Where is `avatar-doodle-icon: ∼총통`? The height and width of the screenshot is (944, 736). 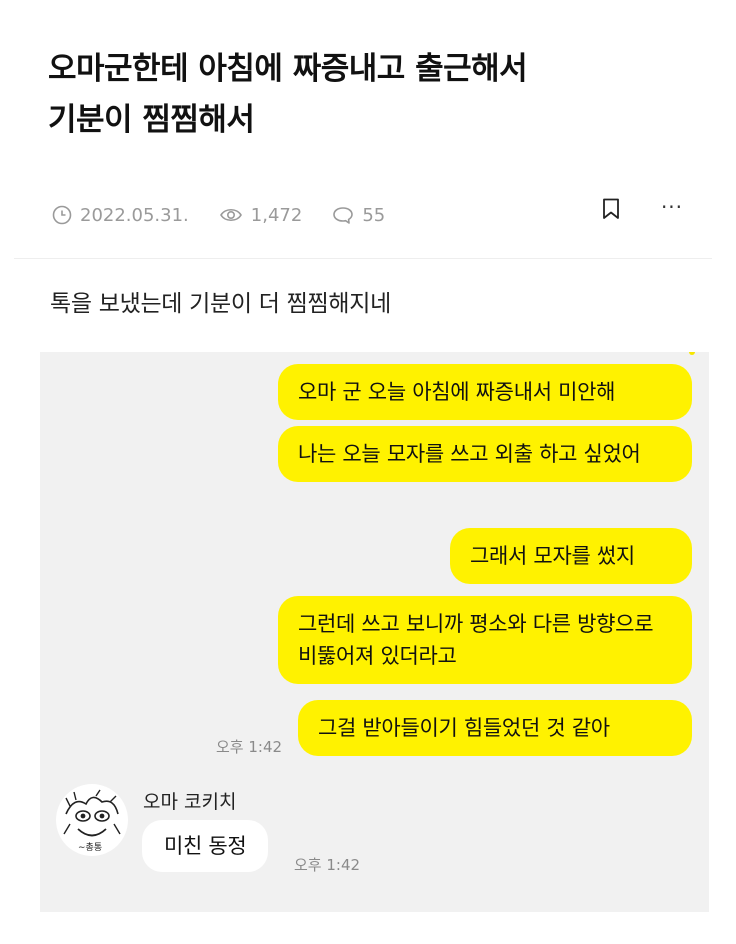 avatar-doodle-icon: ∼총통 is located at coordinates (92, 821).